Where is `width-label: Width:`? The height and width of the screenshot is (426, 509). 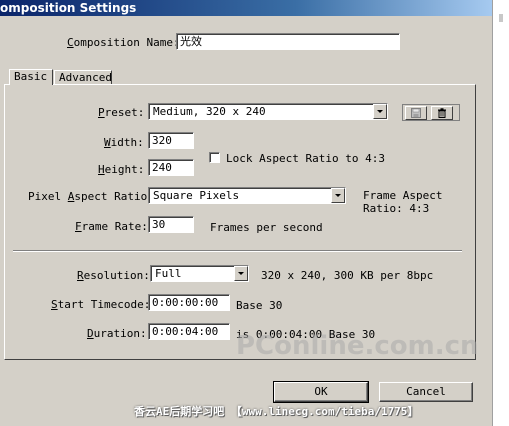
width-label: Width: is located at coordinates (124, 142).